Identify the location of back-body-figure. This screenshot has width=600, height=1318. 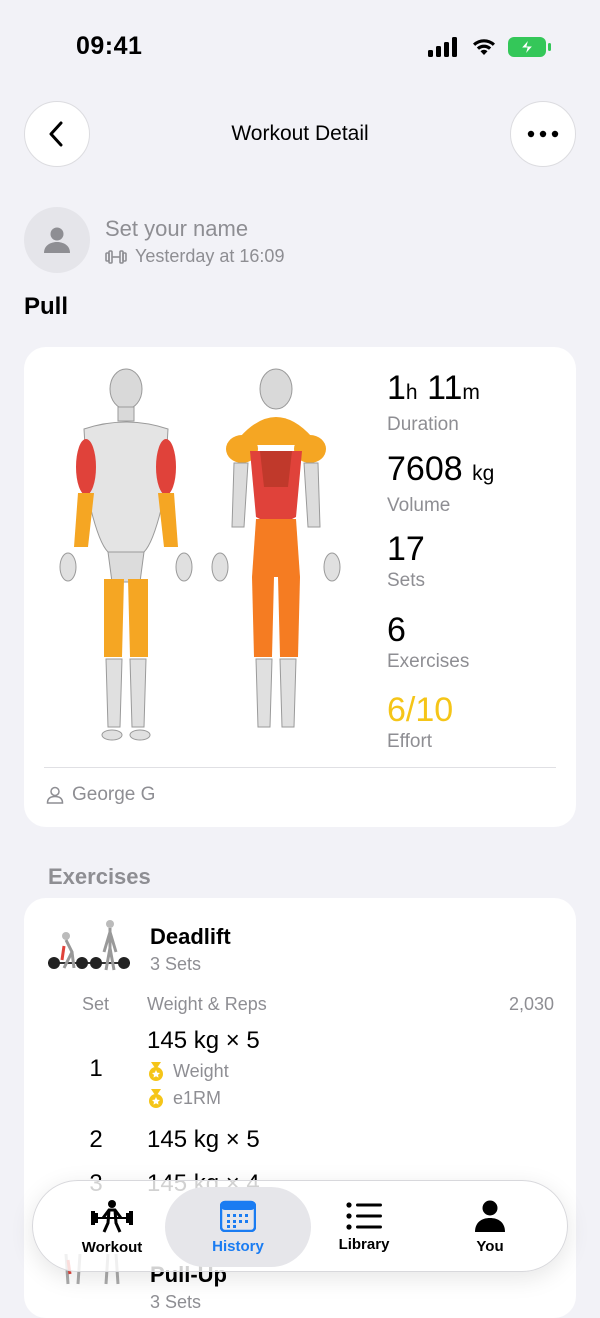
(276, 548).